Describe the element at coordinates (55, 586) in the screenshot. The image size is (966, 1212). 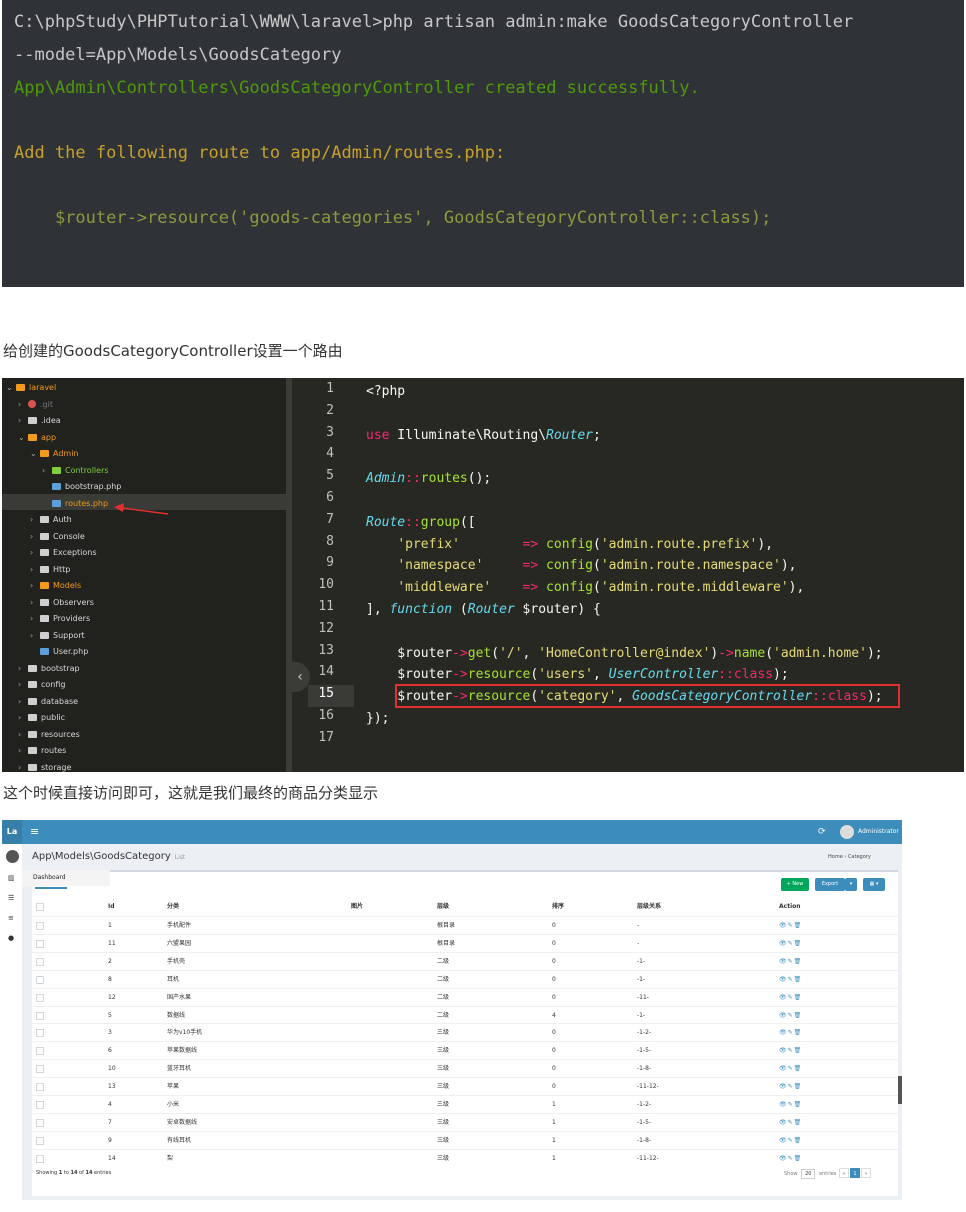
I see `tree-item: › Models` at that location.